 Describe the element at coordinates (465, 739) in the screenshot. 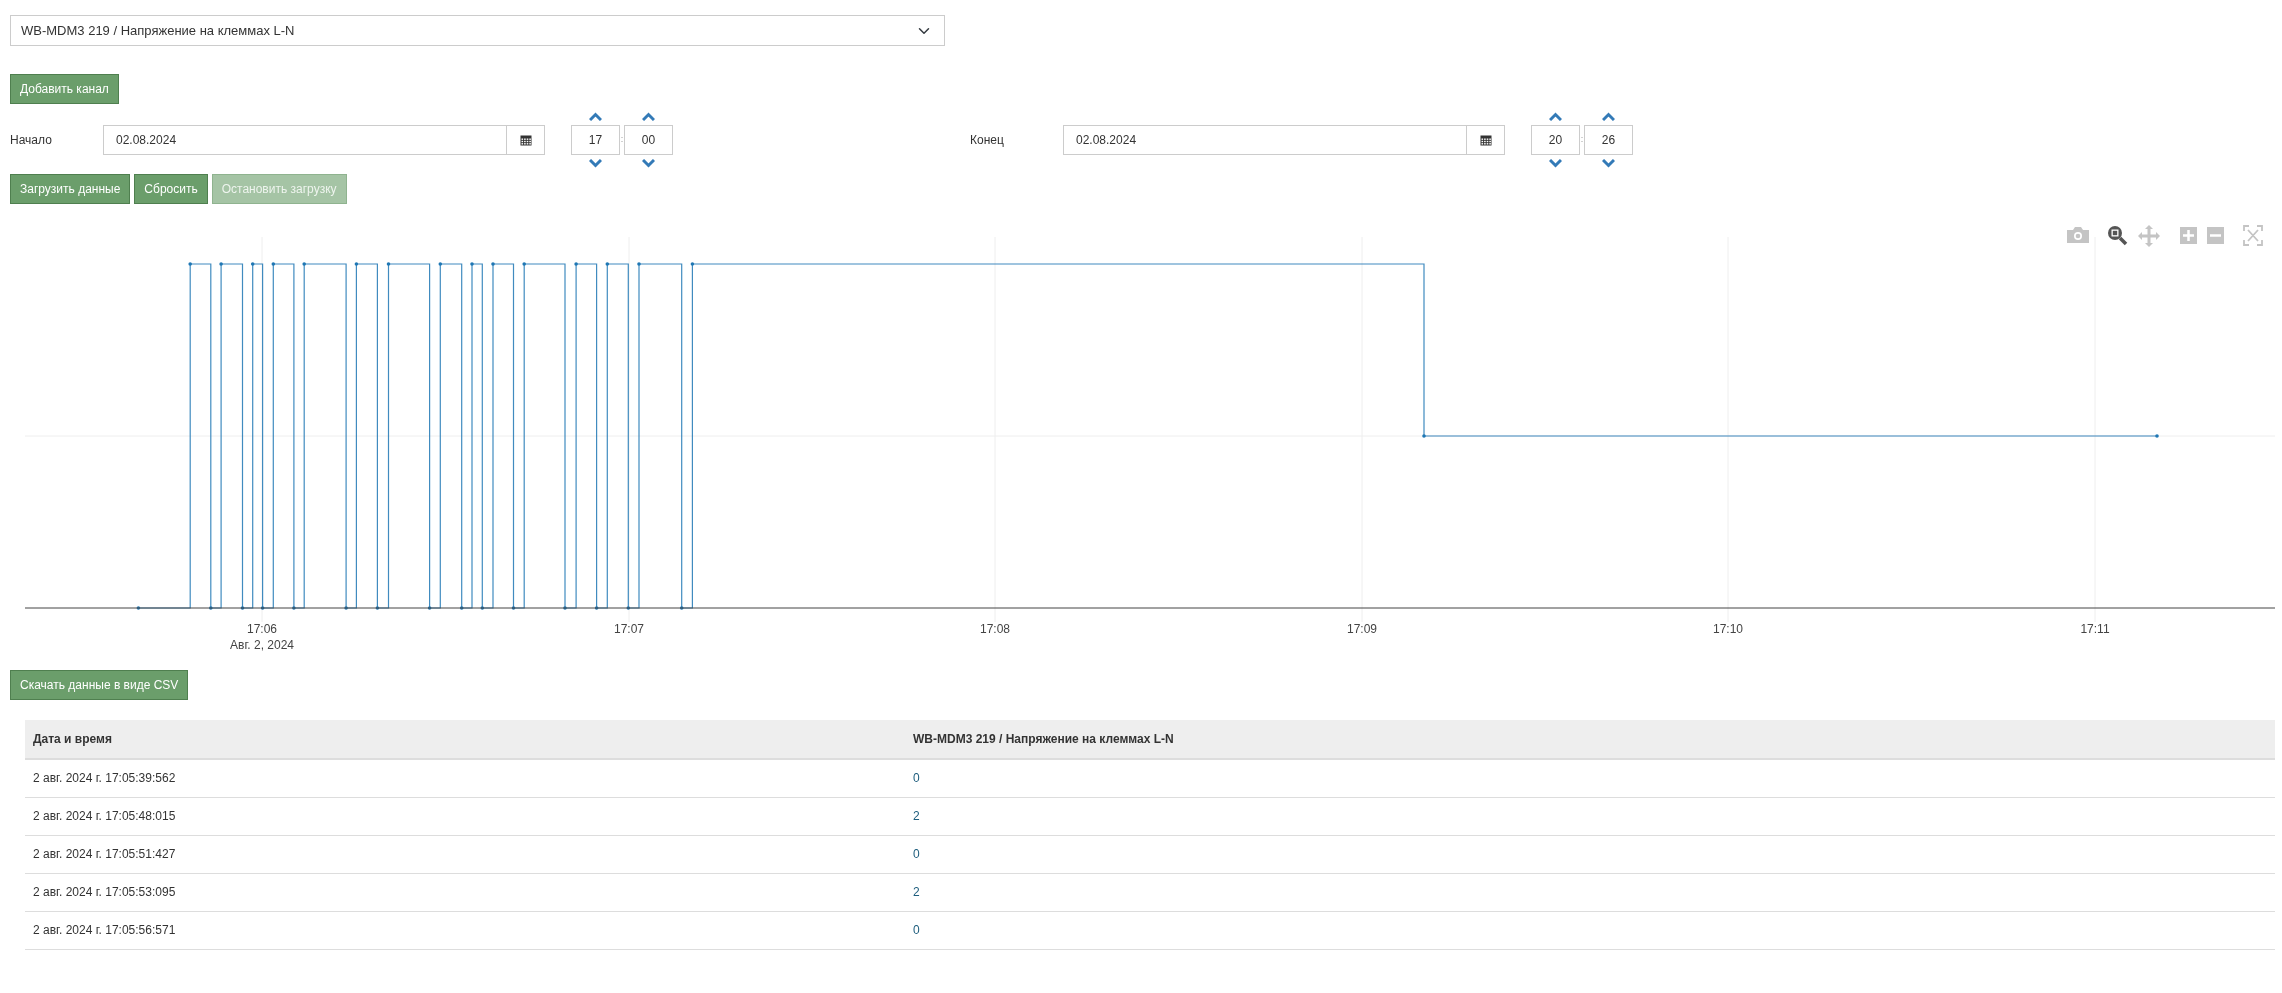

I see `column-header: Дата и время` at that location.